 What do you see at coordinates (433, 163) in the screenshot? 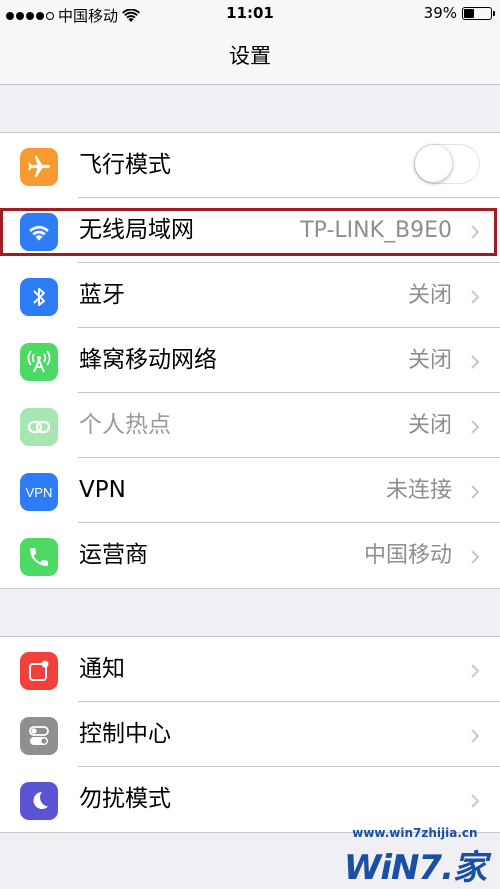
I see `toggle-knob` at bounding box center [433, 163].